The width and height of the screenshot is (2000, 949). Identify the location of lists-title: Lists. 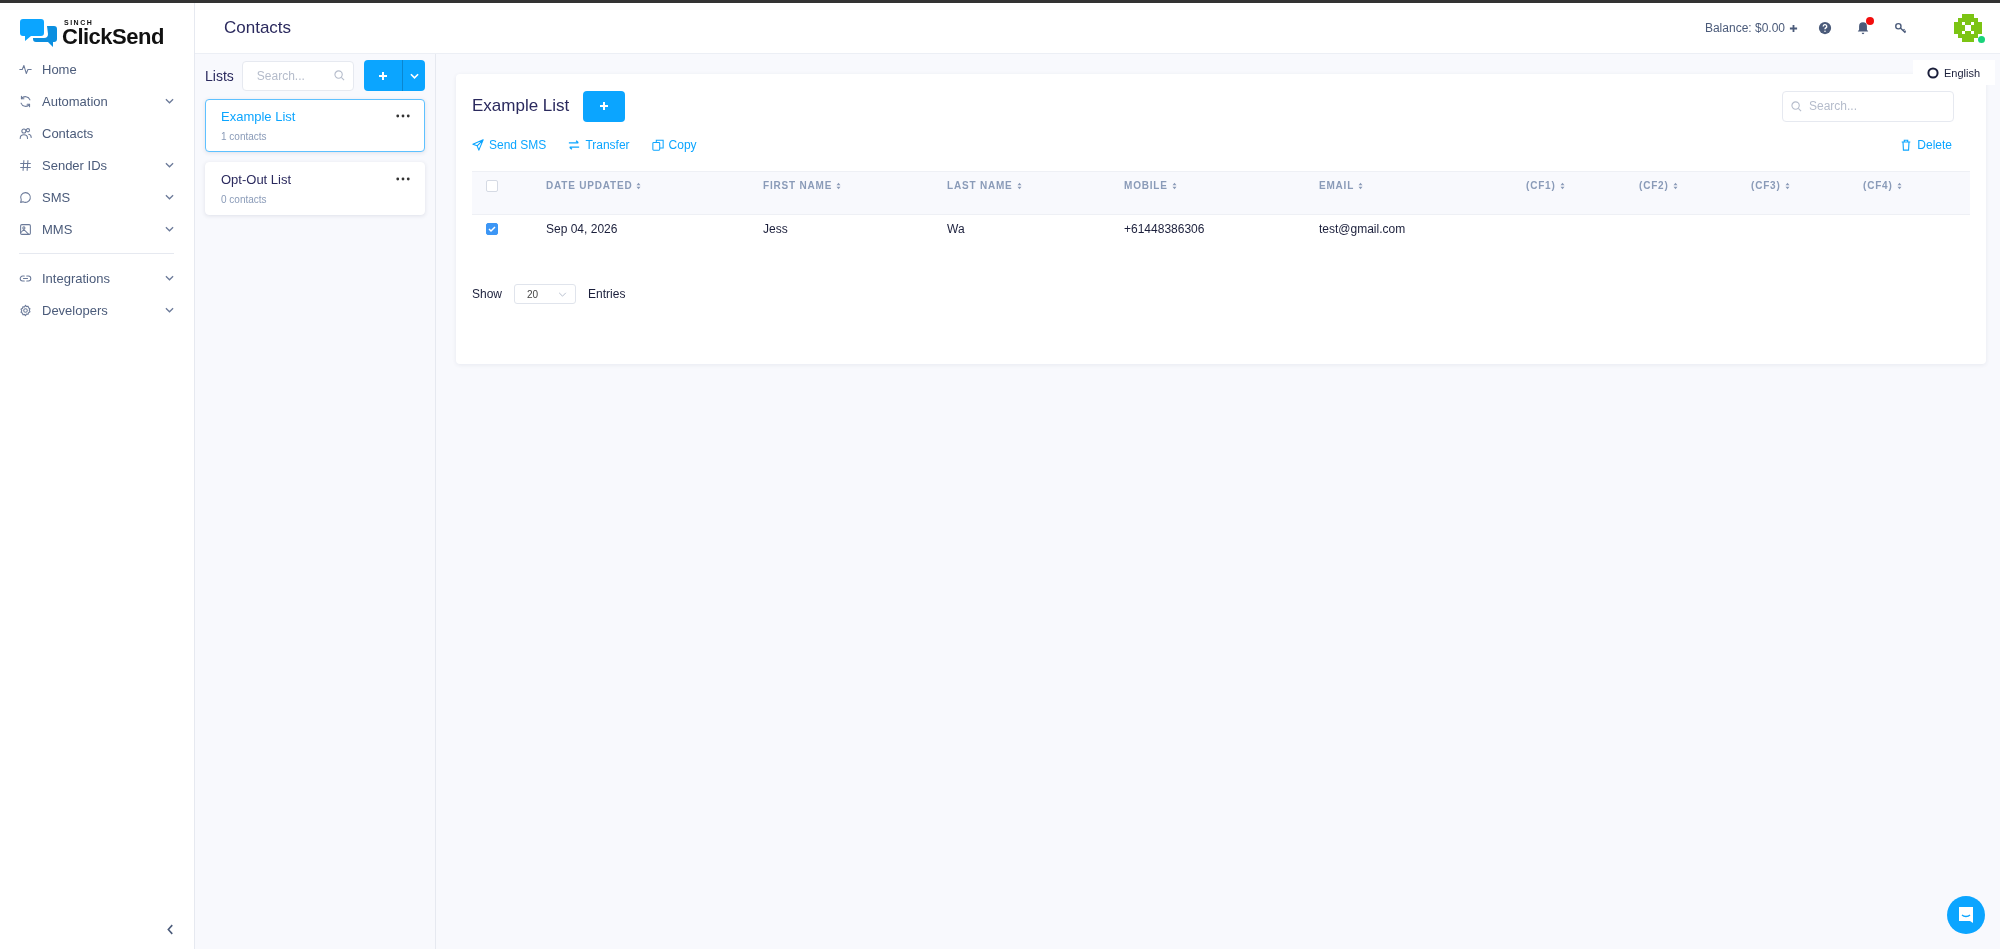
(219, 75).